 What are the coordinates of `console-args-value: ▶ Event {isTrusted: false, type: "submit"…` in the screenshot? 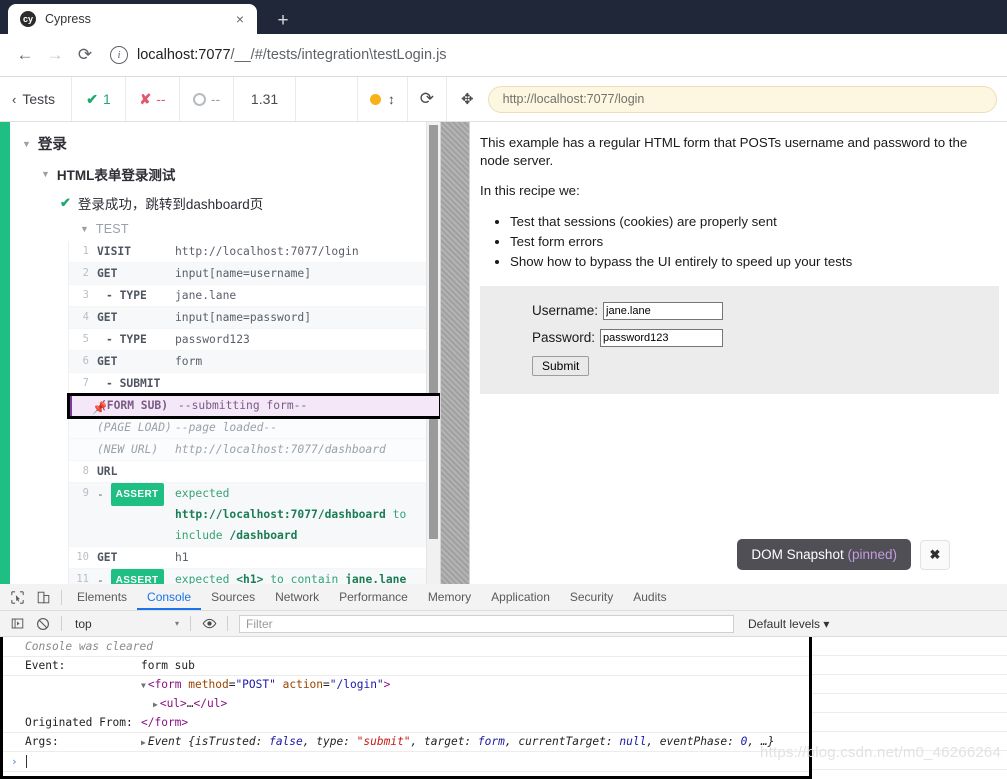 It's located at (476, 741).